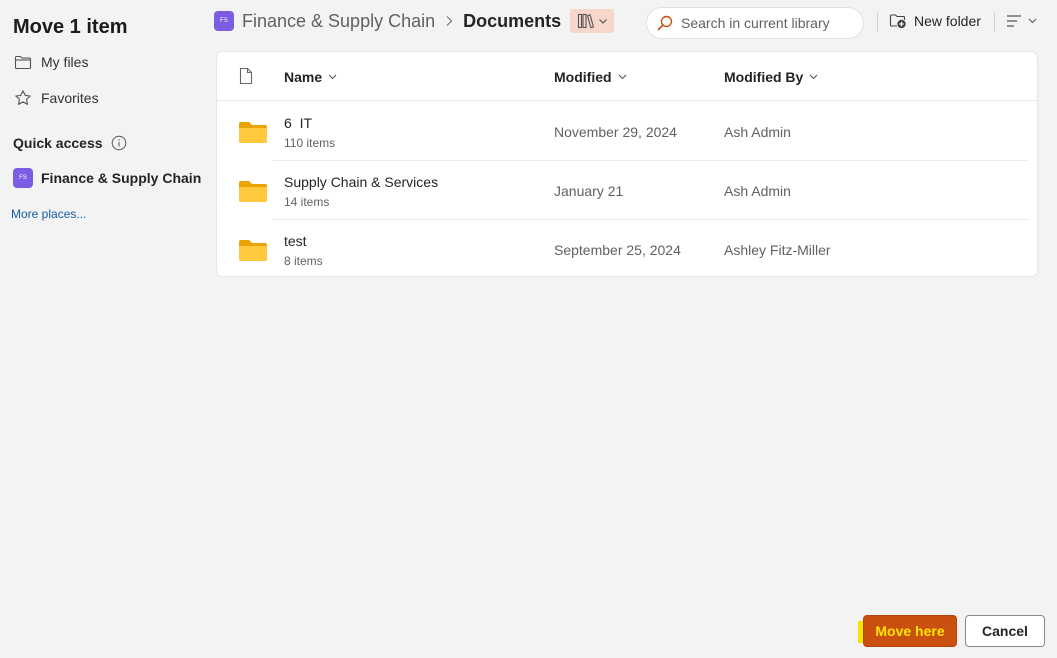  Describe the element at coordinates (303, 77) in the screenshot. I see `column-header-name-label: Name` at that location.